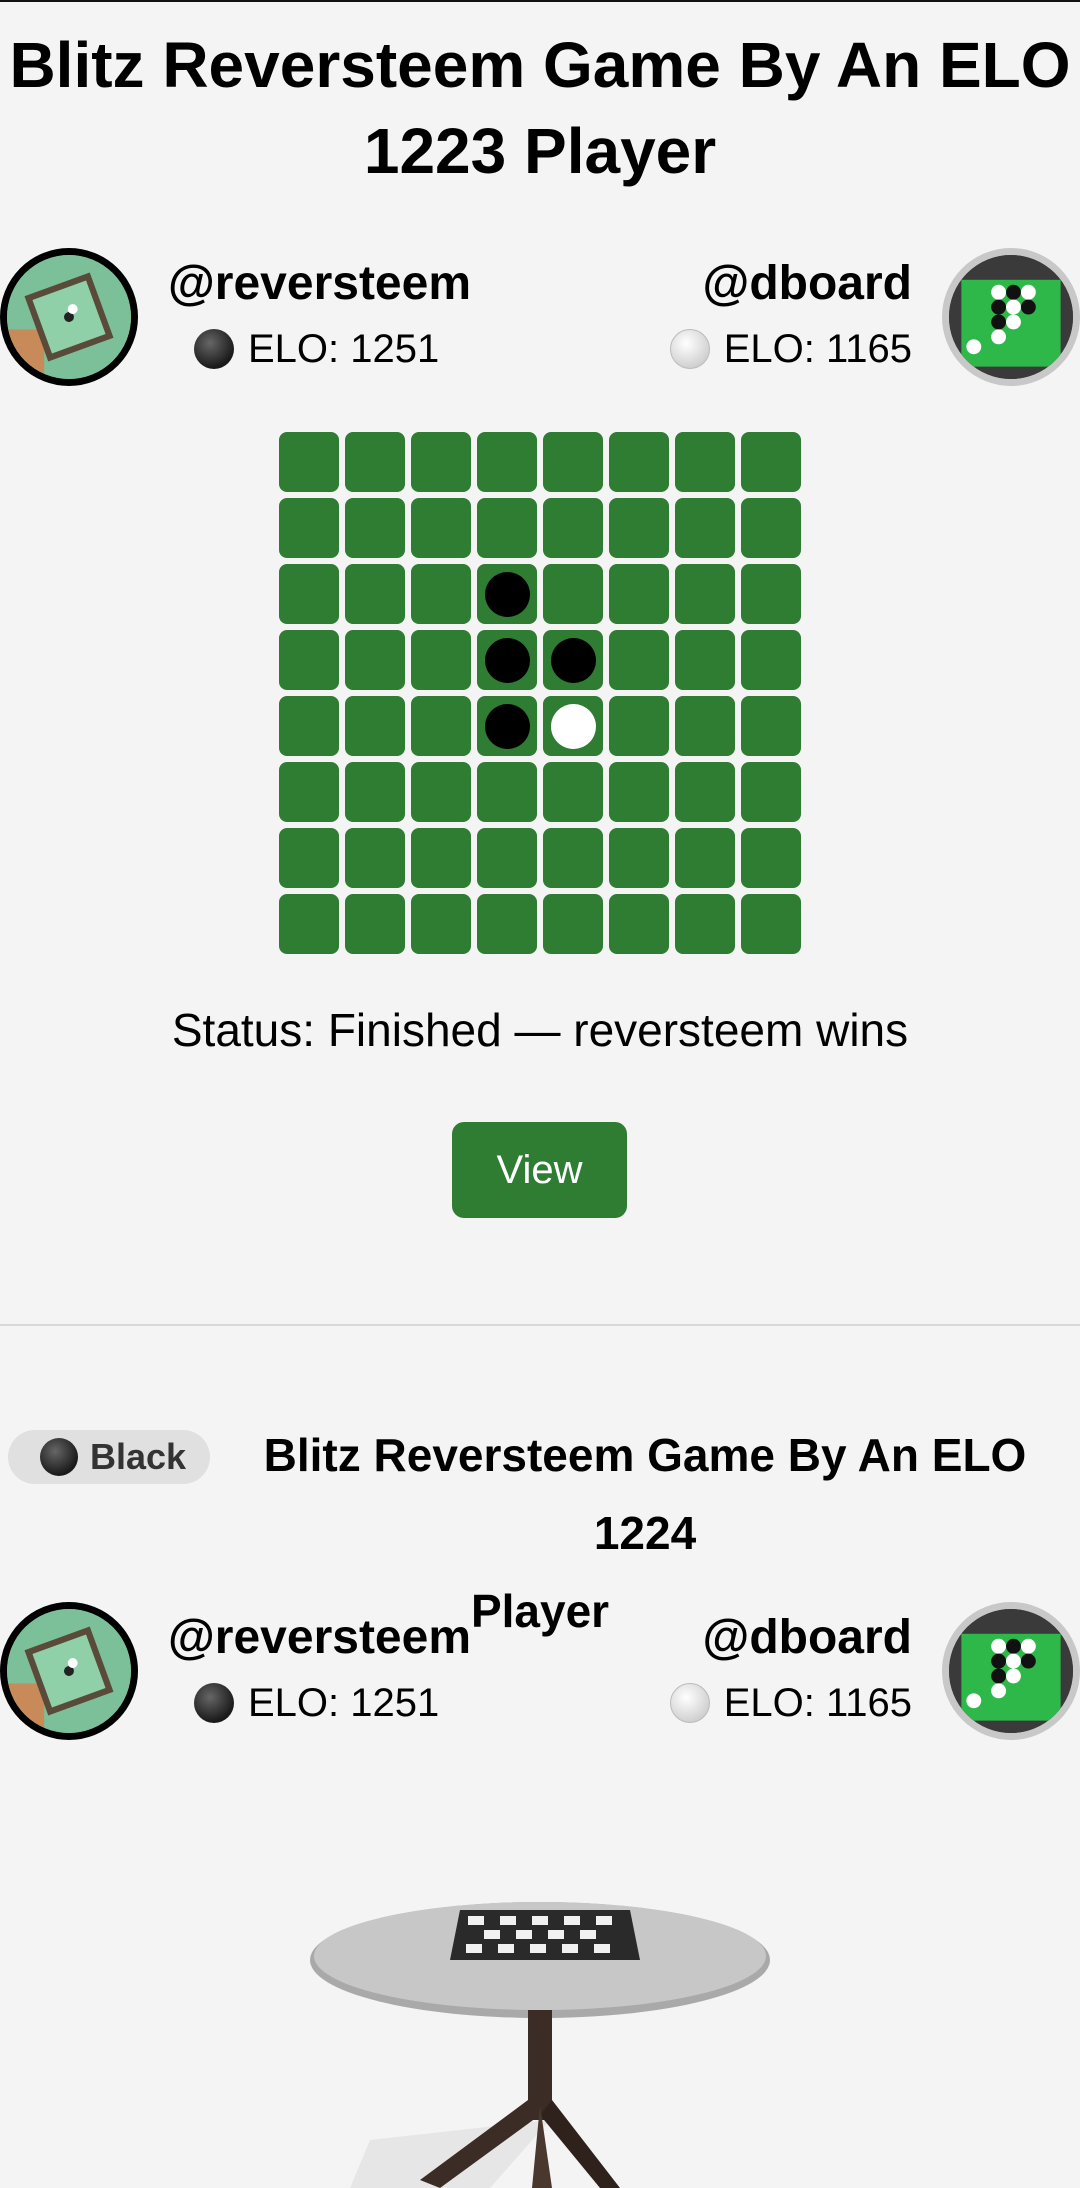 The height and width of the screenshot is (2188, 1080). I want to click on top-border, so click(540, 1).